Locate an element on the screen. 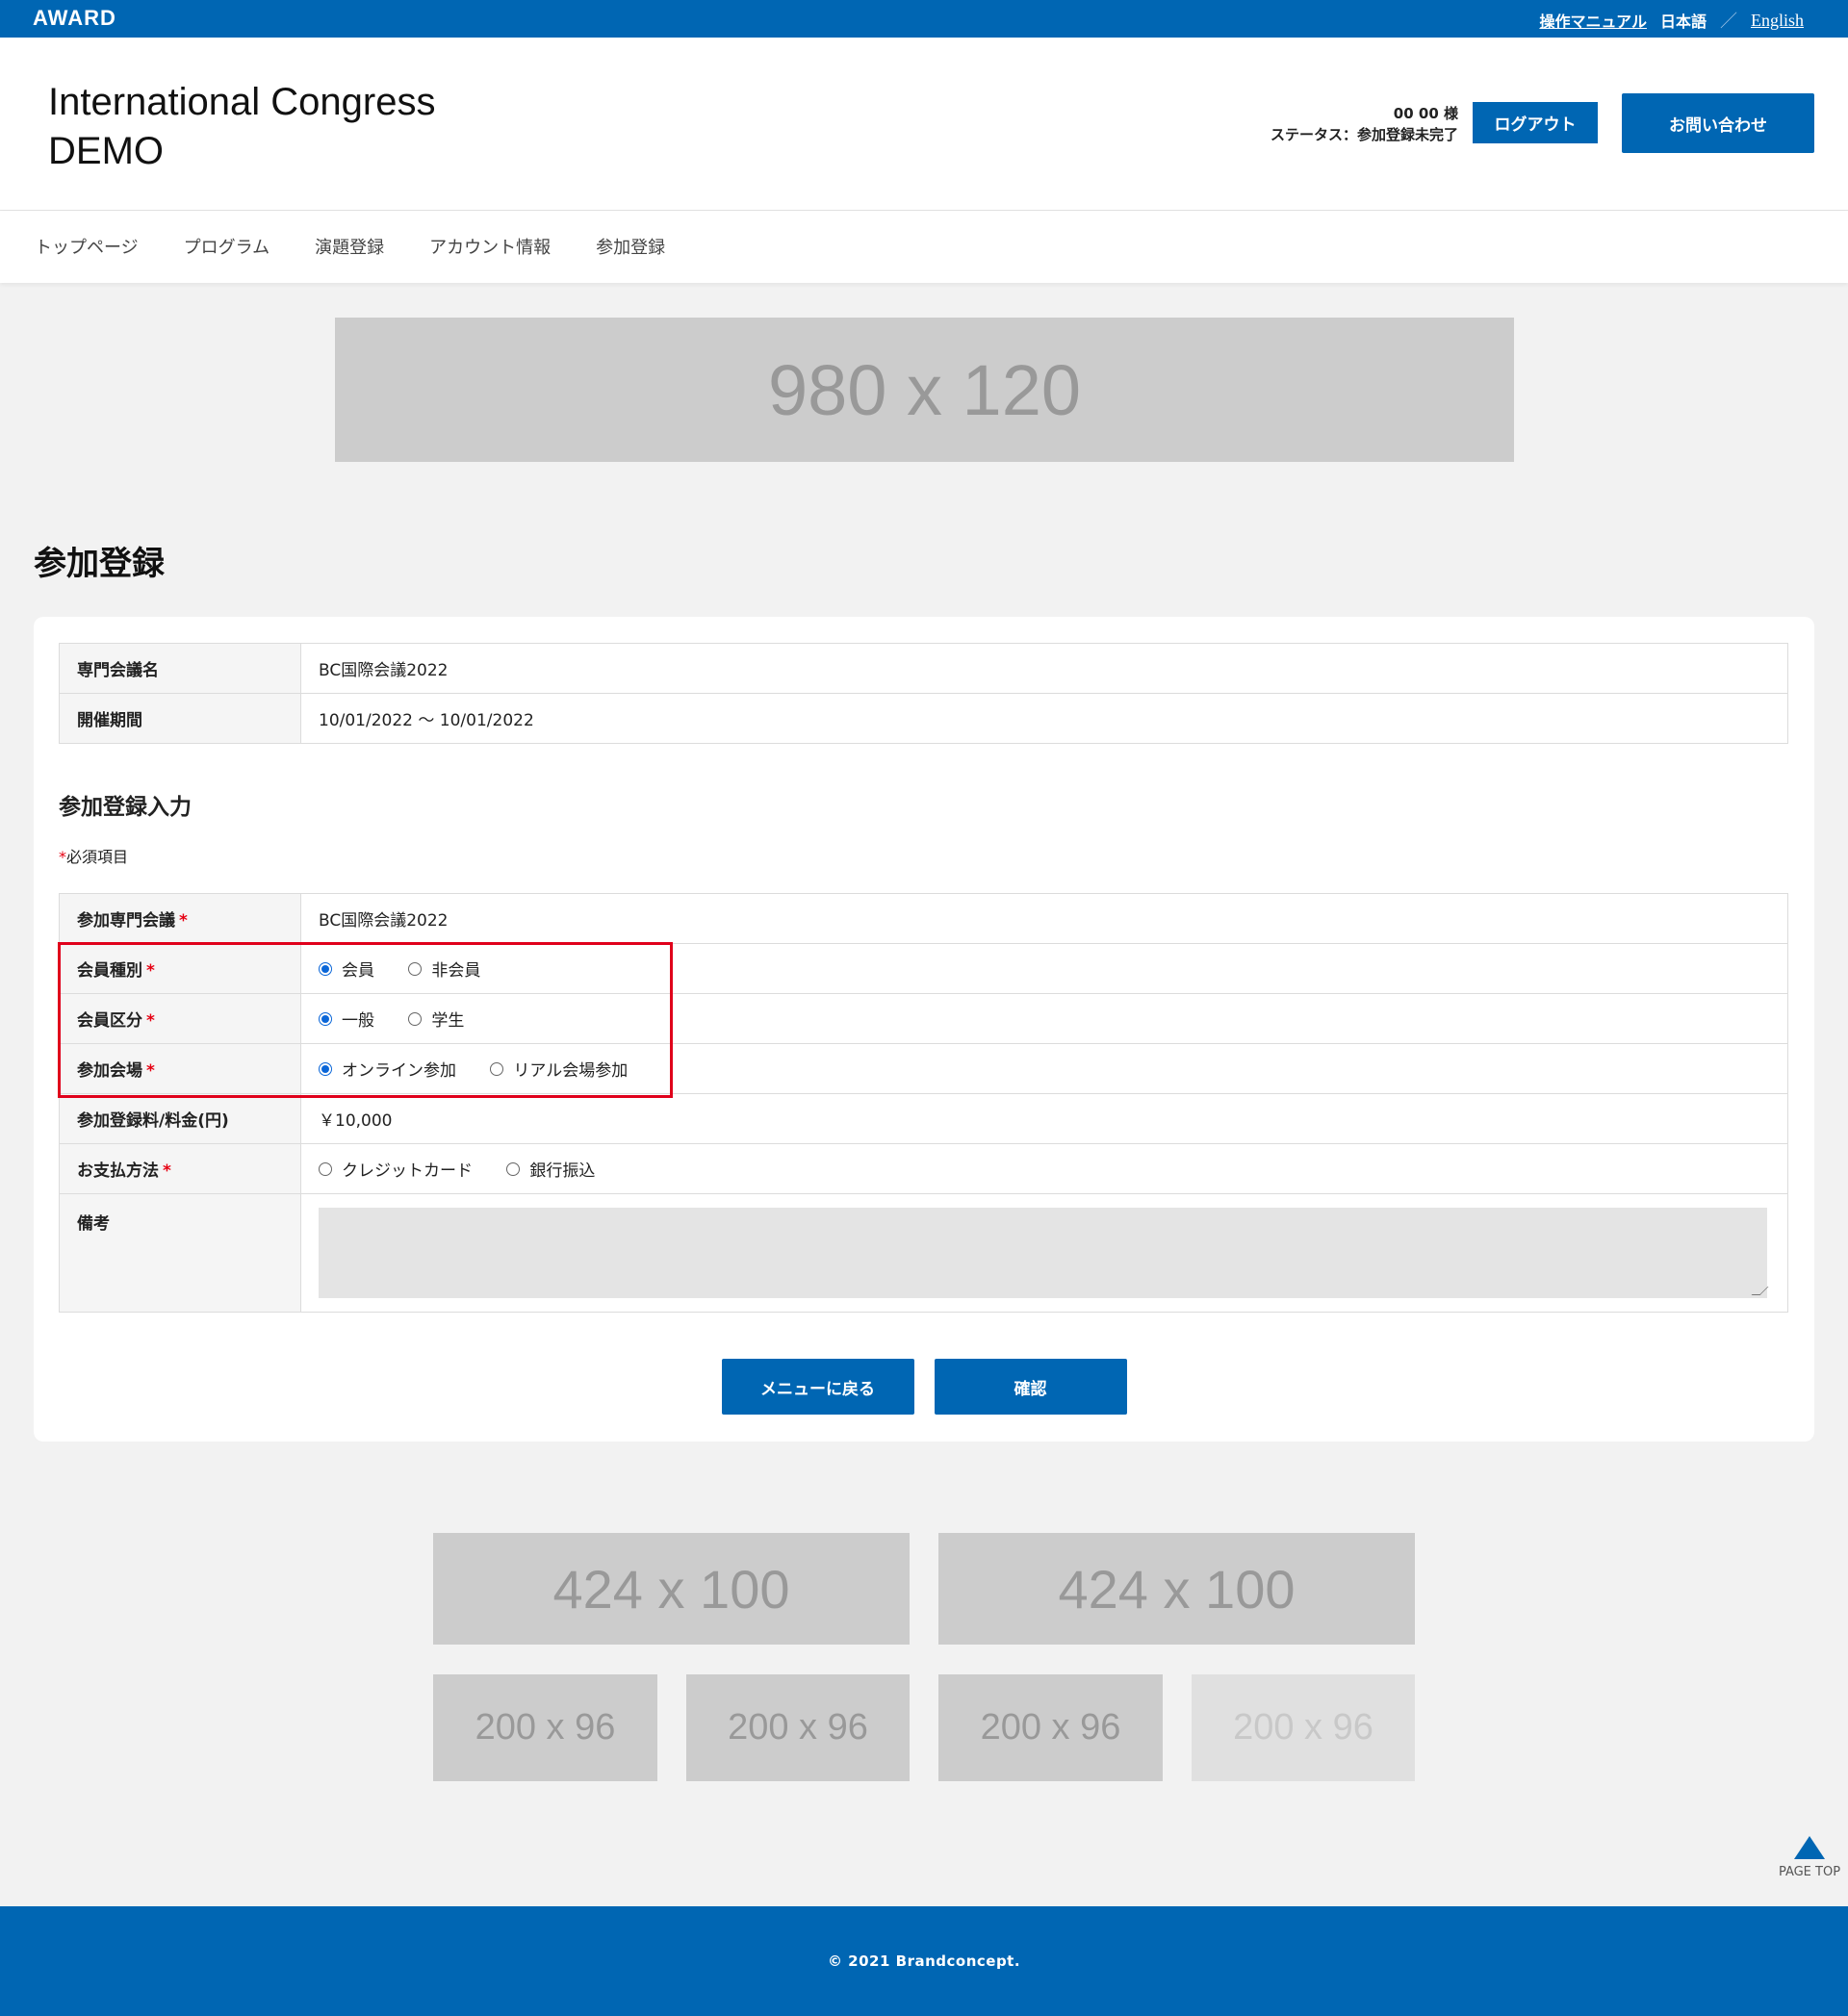 This screenshot has height=2016, width=1848. nav-item-abstract: 演題登録 is located at coordinates (349, 246).